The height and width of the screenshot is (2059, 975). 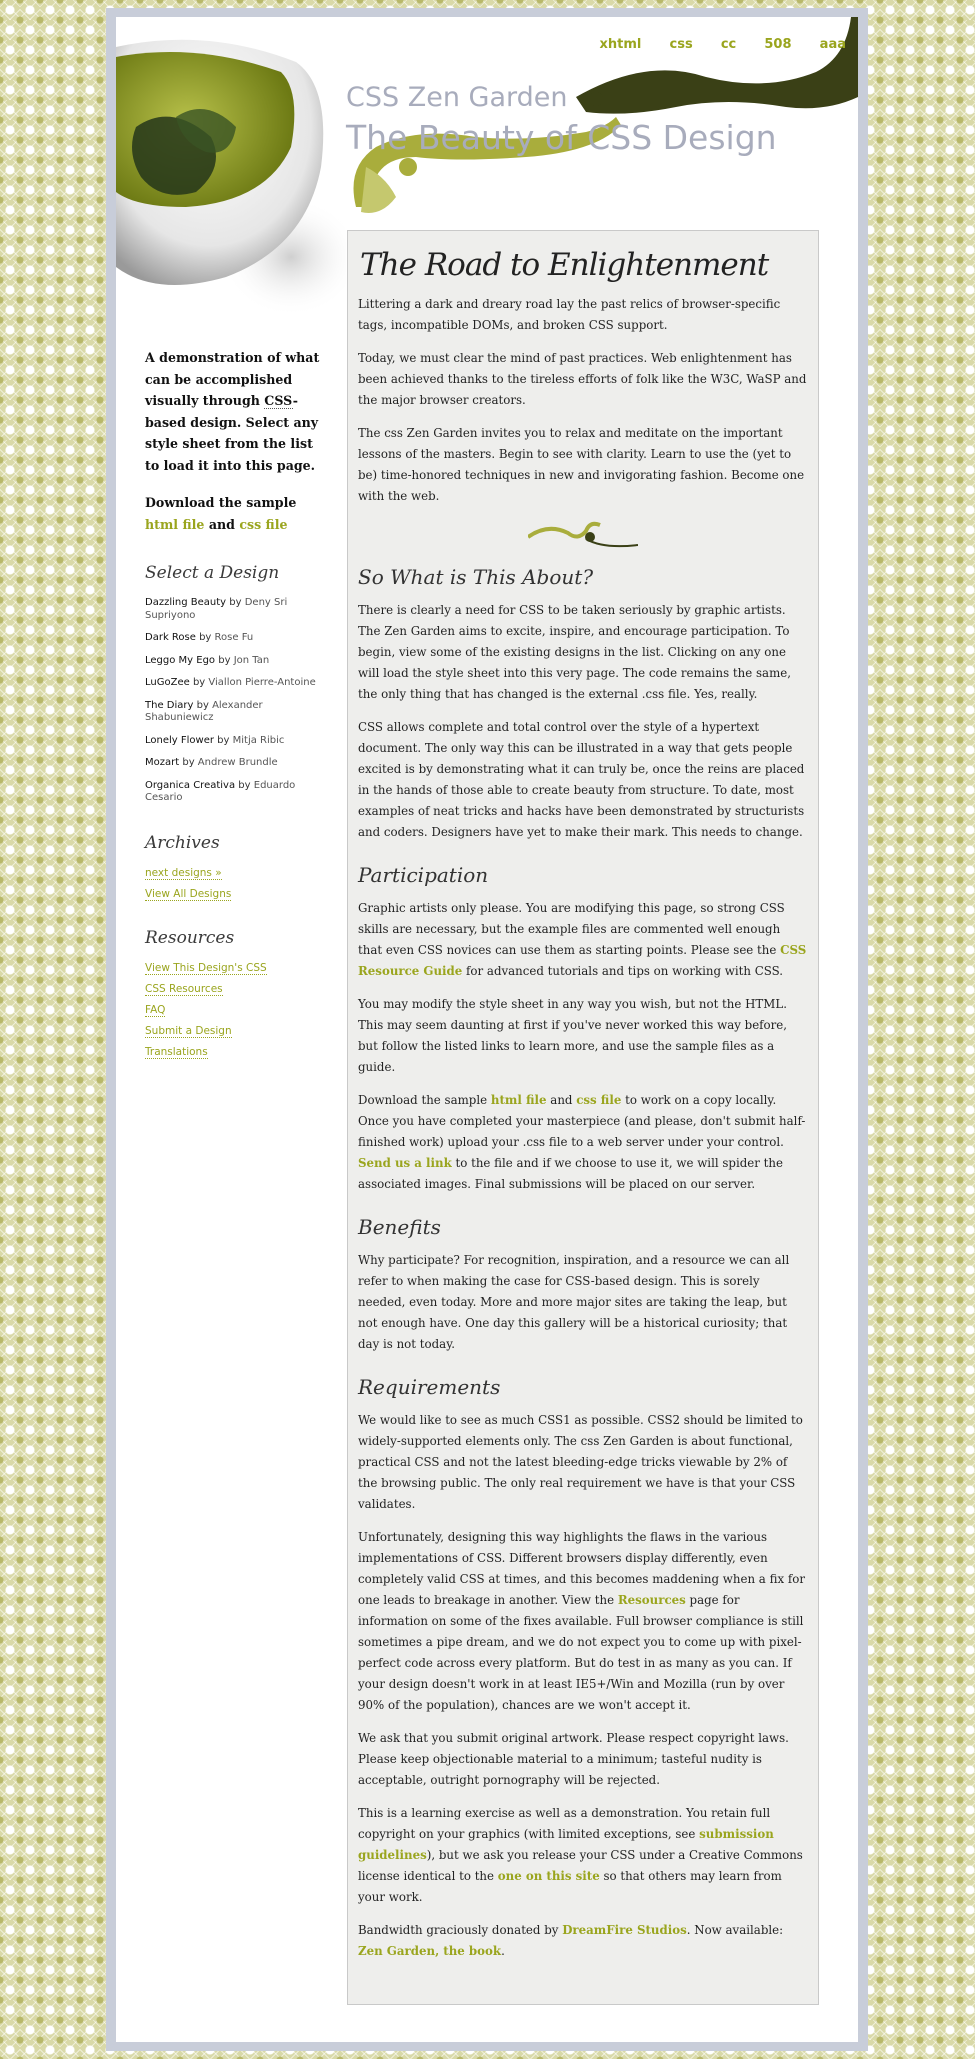 I want to click on list-item: Organica Creativa by Eduardo Cesario, so click(x=234, y=792).